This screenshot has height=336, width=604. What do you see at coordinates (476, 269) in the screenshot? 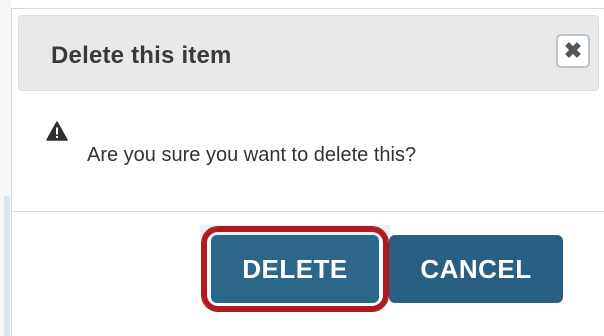
I see `cancel-button: CANCEL` at bounding box center [476, 269].